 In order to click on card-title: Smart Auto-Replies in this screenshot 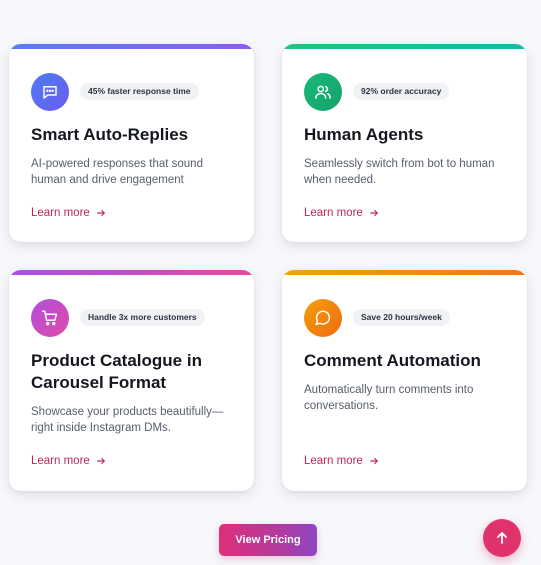, I will do `click(110, 134)`.